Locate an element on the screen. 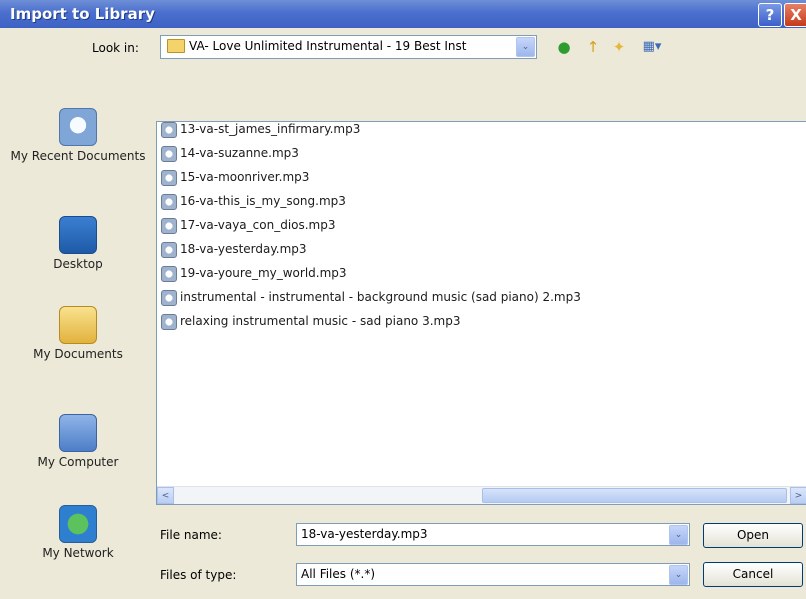 This screenshot has height=599, width=806. place-my-computer: My Computer is located at coordinates (78, 442).